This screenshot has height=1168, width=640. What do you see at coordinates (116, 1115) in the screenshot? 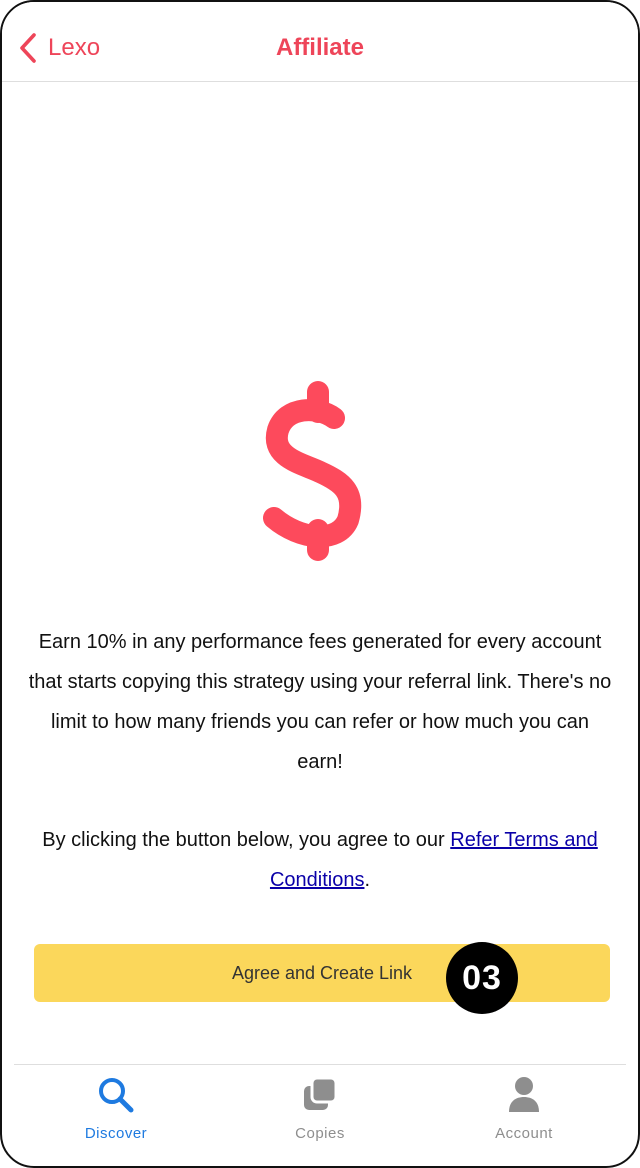
I see `tab-discover: Discover` at bounding box center [116, 1115].